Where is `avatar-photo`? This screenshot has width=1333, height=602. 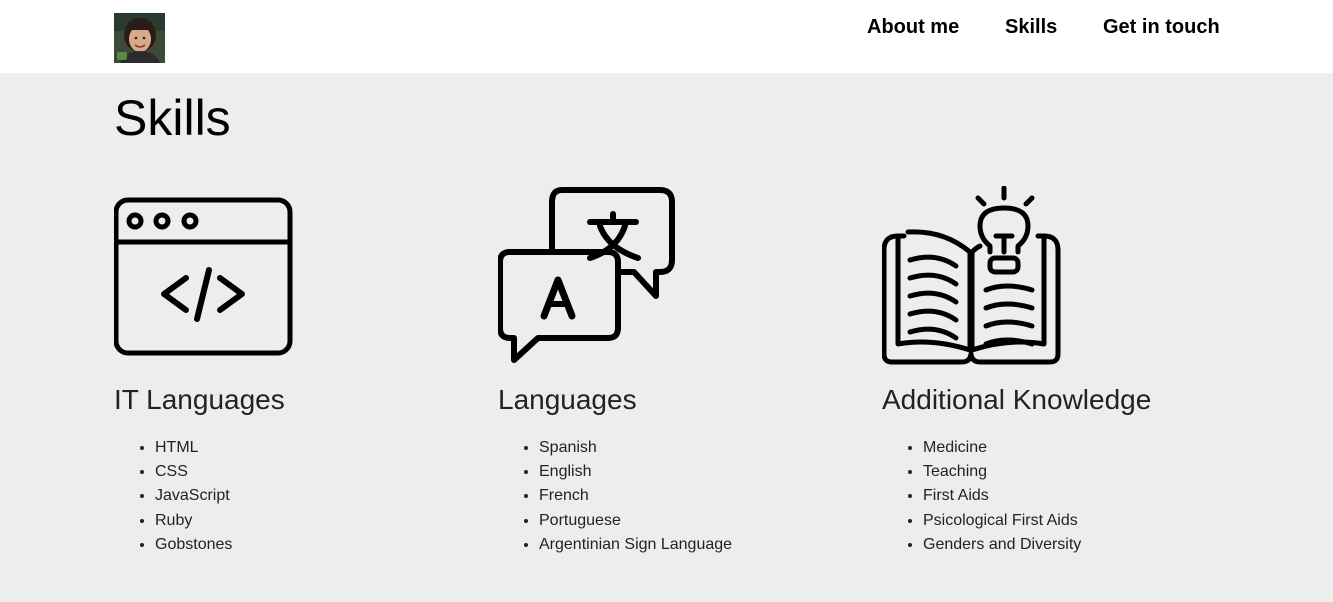 avatar-photo is located at coordinates (139, 38).